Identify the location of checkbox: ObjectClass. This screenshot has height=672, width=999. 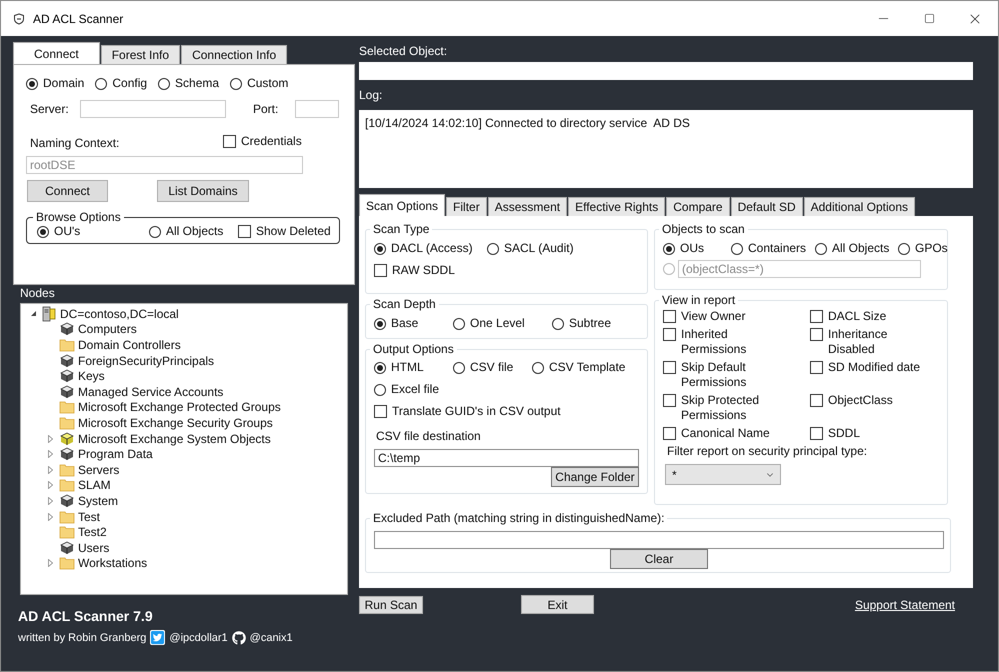
(871, 400).